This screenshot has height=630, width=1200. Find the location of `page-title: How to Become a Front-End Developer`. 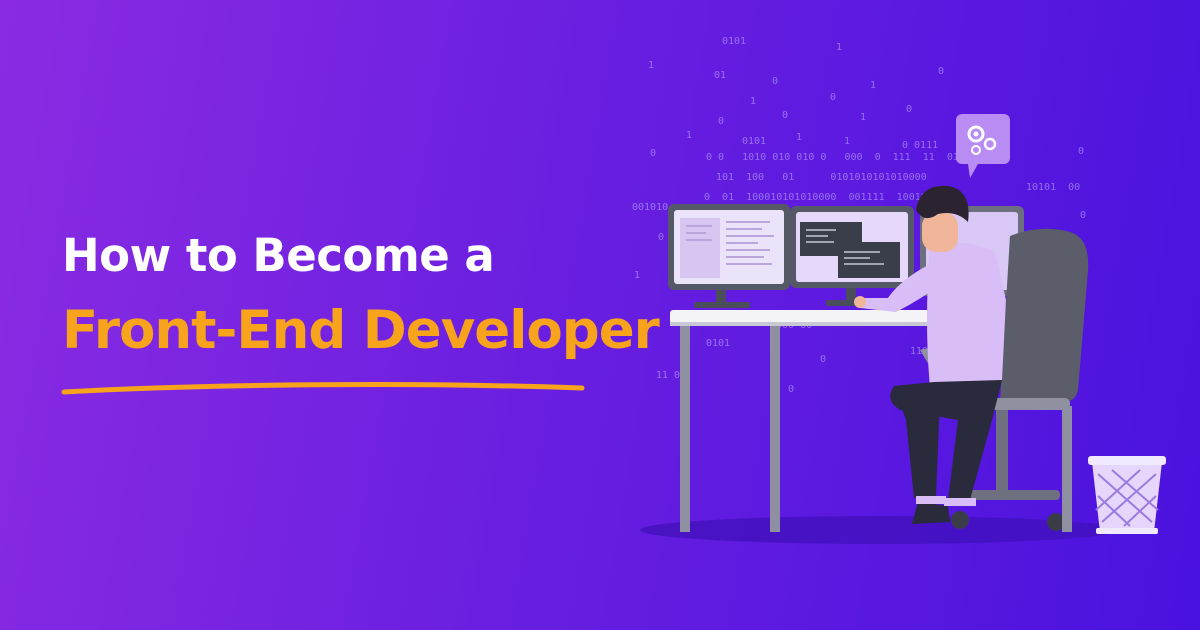

page-title: How to Become a Front-End Developer is located at coordinates (361, 296).